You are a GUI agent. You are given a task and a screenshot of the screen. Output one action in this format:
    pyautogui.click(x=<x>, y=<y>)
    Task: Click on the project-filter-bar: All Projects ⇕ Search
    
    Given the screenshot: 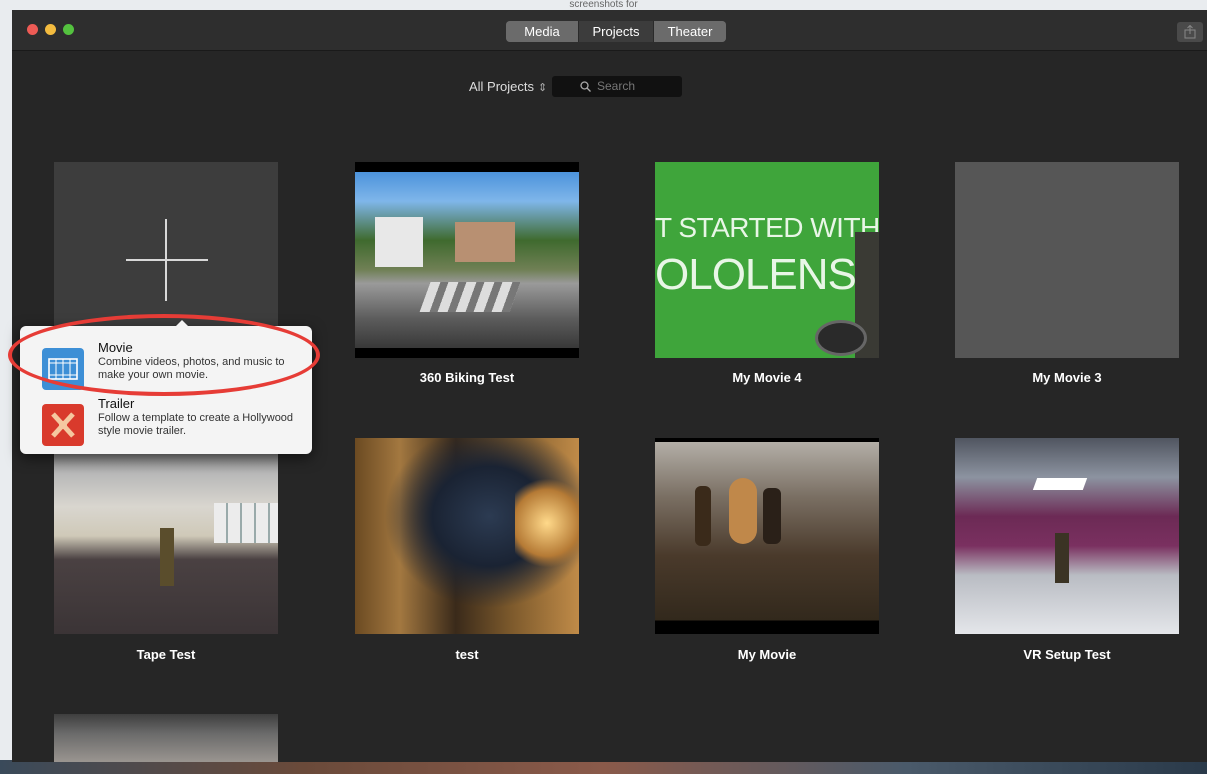 What is the action you would take?
    pyautogui.click(x=609, y=87)
    